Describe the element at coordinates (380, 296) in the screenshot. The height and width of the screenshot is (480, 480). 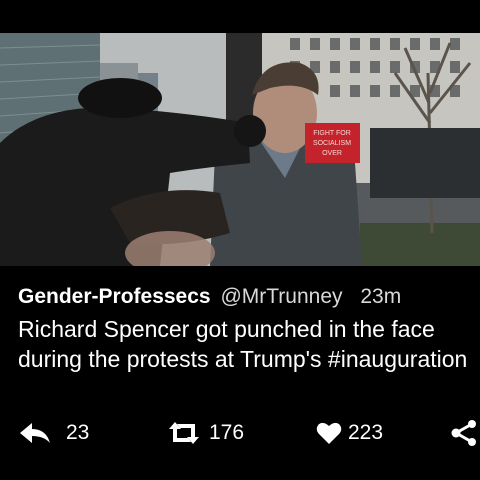
I see `tweet-timestamp: 23m` at that location.